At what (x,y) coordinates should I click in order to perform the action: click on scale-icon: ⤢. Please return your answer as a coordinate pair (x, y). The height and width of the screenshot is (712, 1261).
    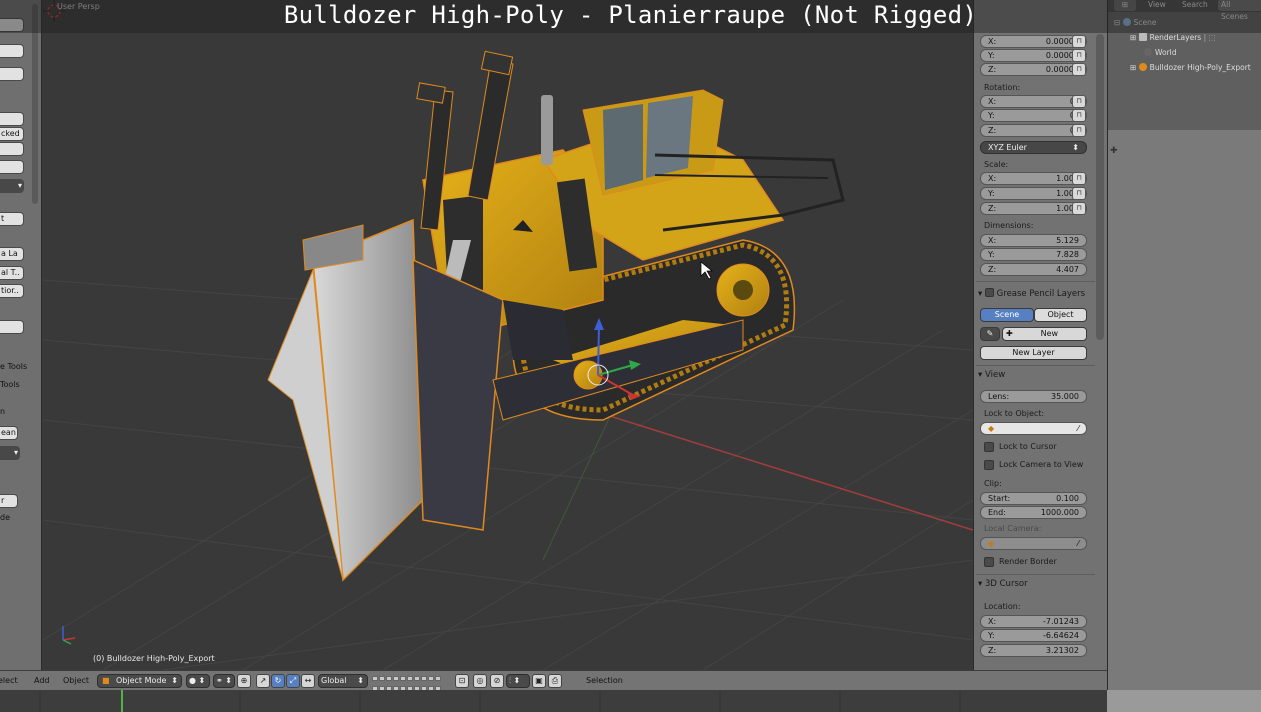
    Looking at the image, I should click on (293, 681).